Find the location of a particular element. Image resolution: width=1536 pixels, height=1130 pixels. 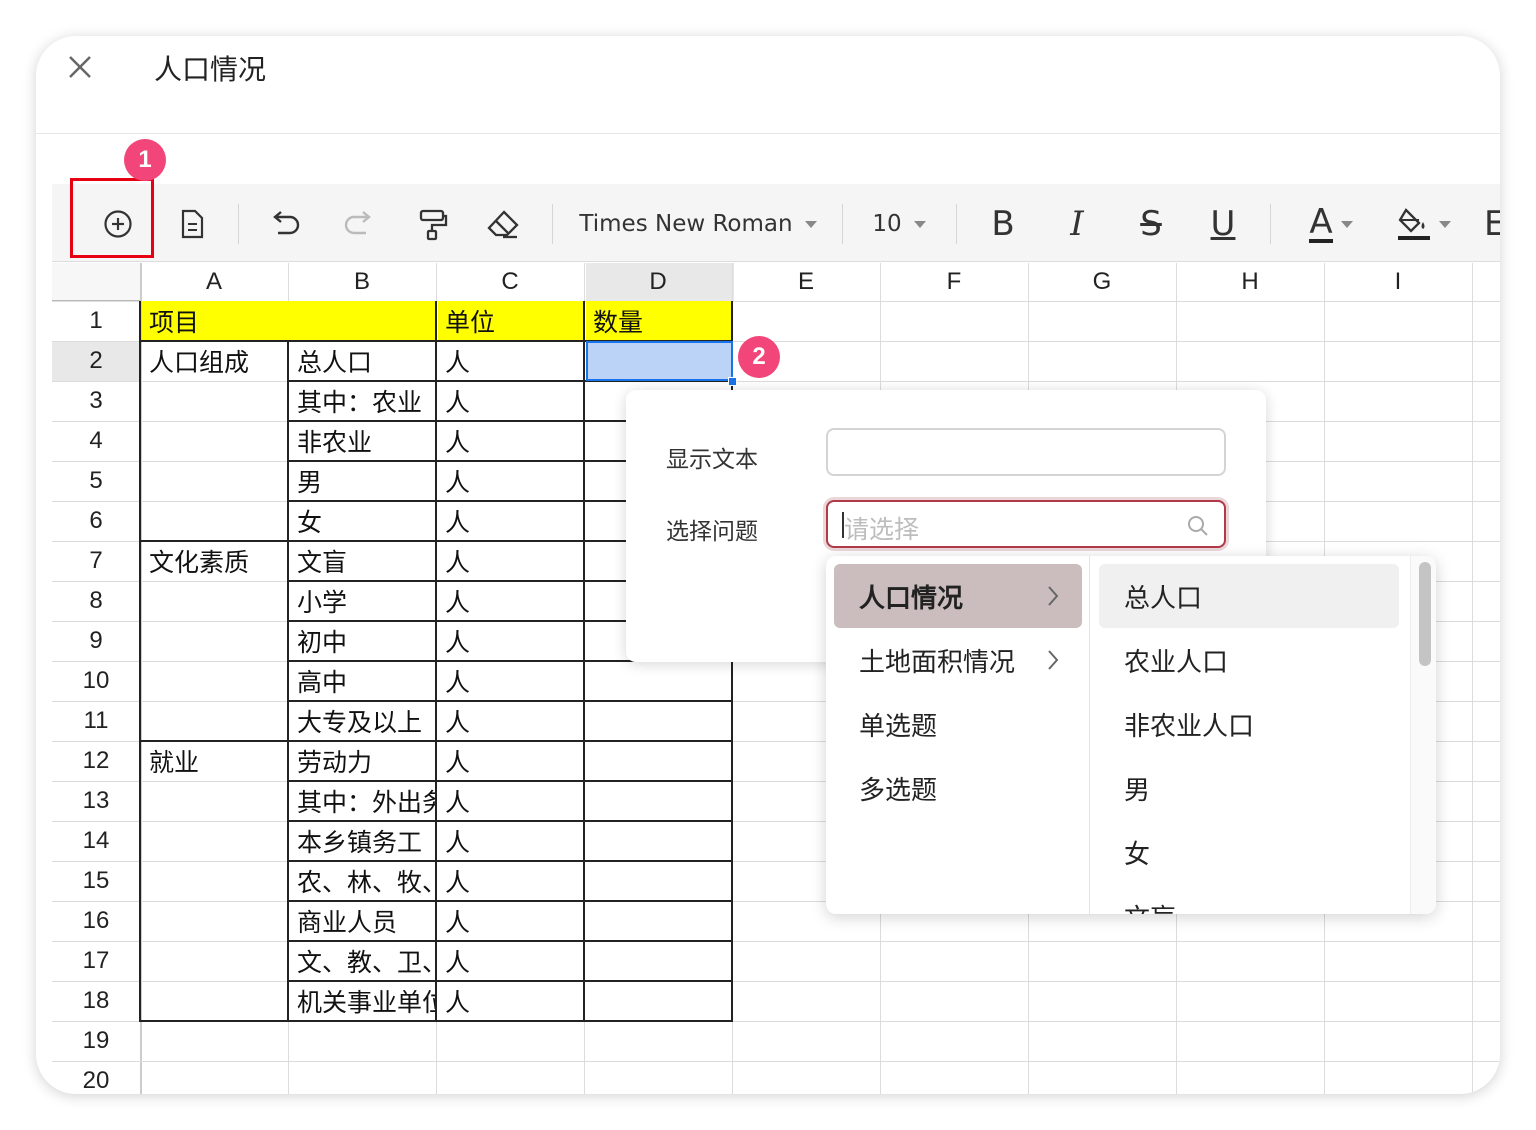

category-item-population: 人口情况 is located at coordinates (958, 596).